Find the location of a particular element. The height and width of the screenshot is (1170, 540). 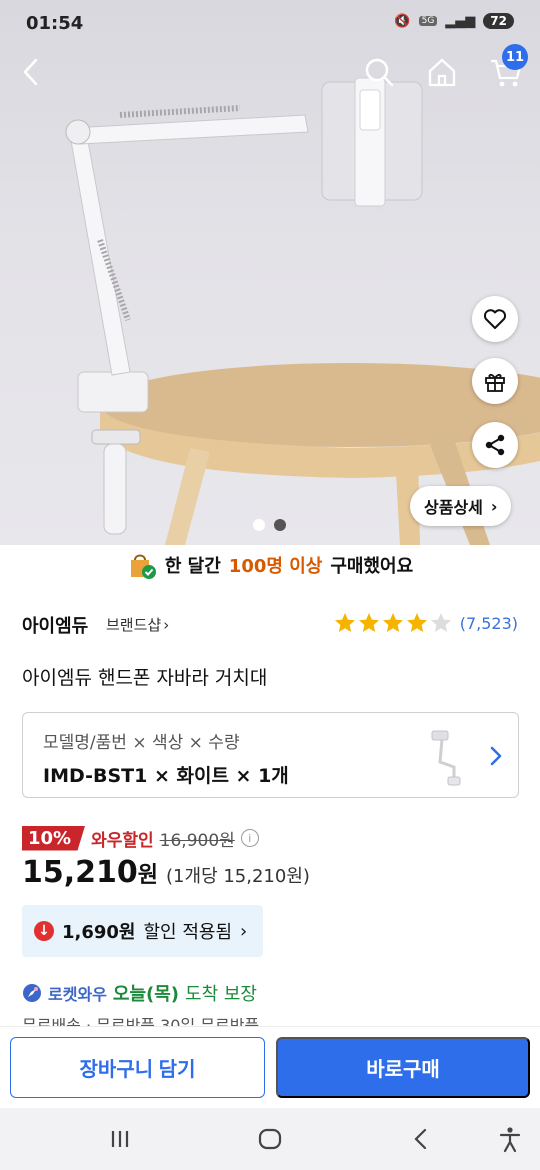

status-bar: 01:54 🔇 5G ▂▄▆ 72 is located at coordinates (270, 25).